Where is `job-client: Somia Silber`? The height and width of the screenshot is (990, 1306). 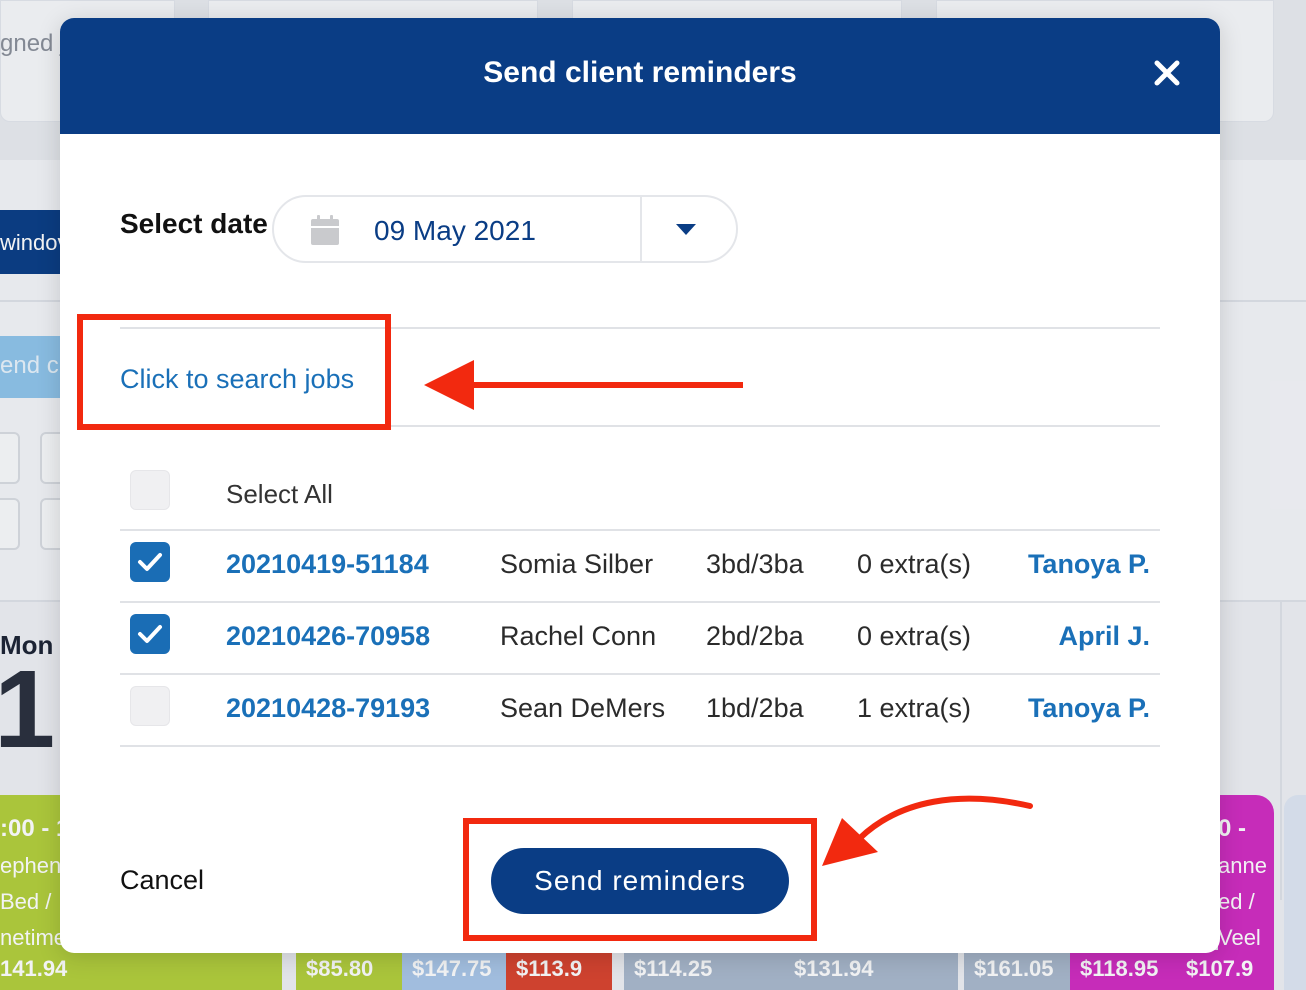
job-client: Somia Silber is located at coordinates (577, 564).